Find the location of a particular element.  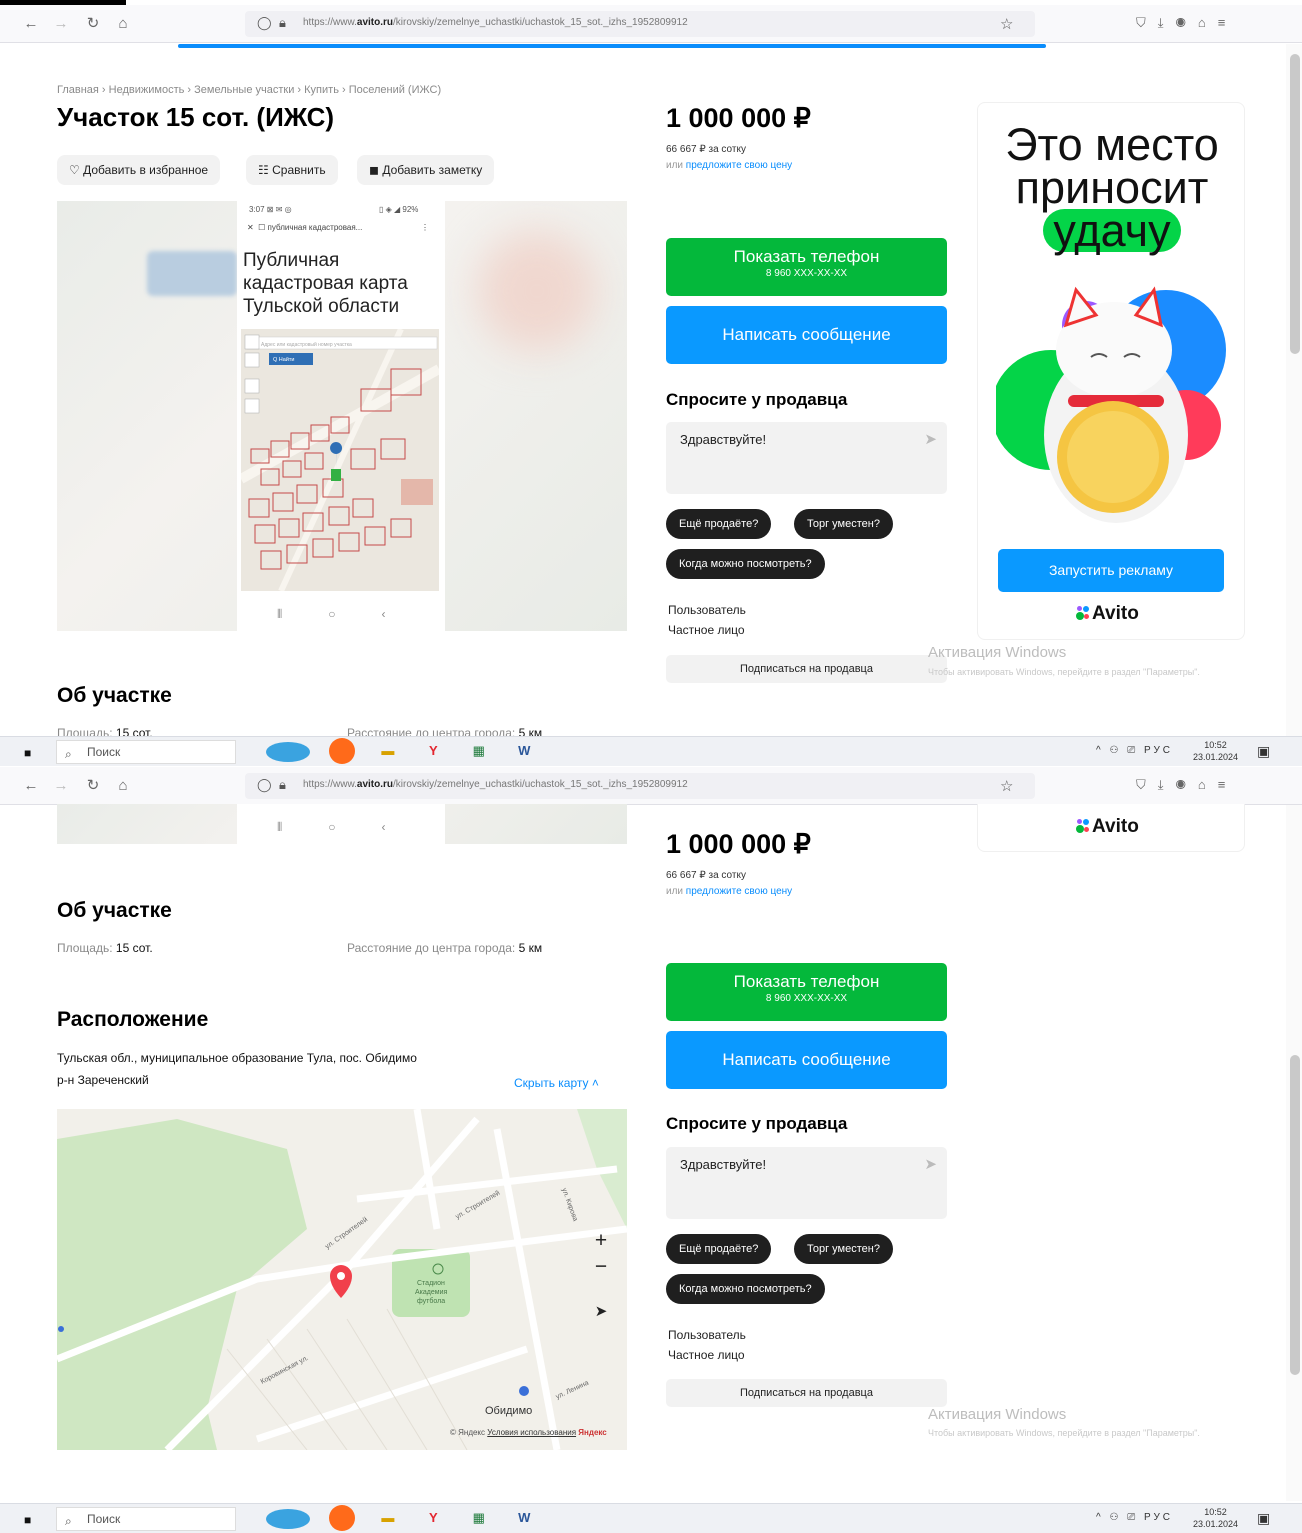

phone-nav-bar: ⦀○‹ is located at coordinates (354, 614).